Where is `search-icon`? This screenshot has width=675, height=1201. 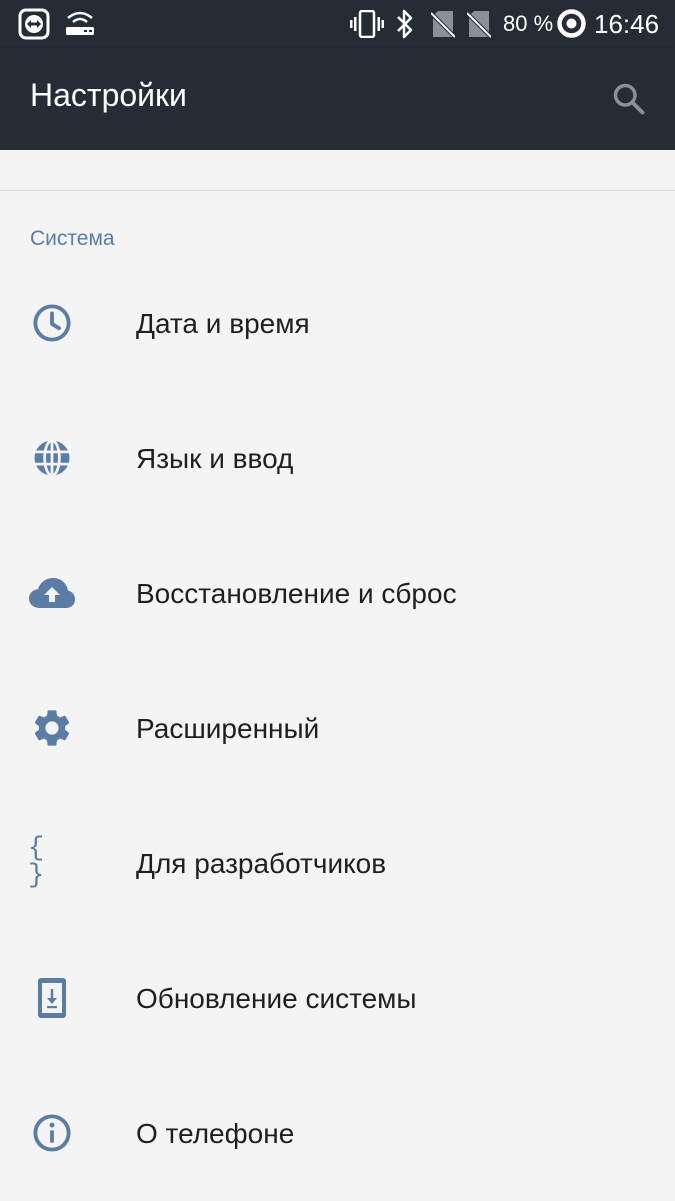
search-icon is located at coordinates (629, 99).